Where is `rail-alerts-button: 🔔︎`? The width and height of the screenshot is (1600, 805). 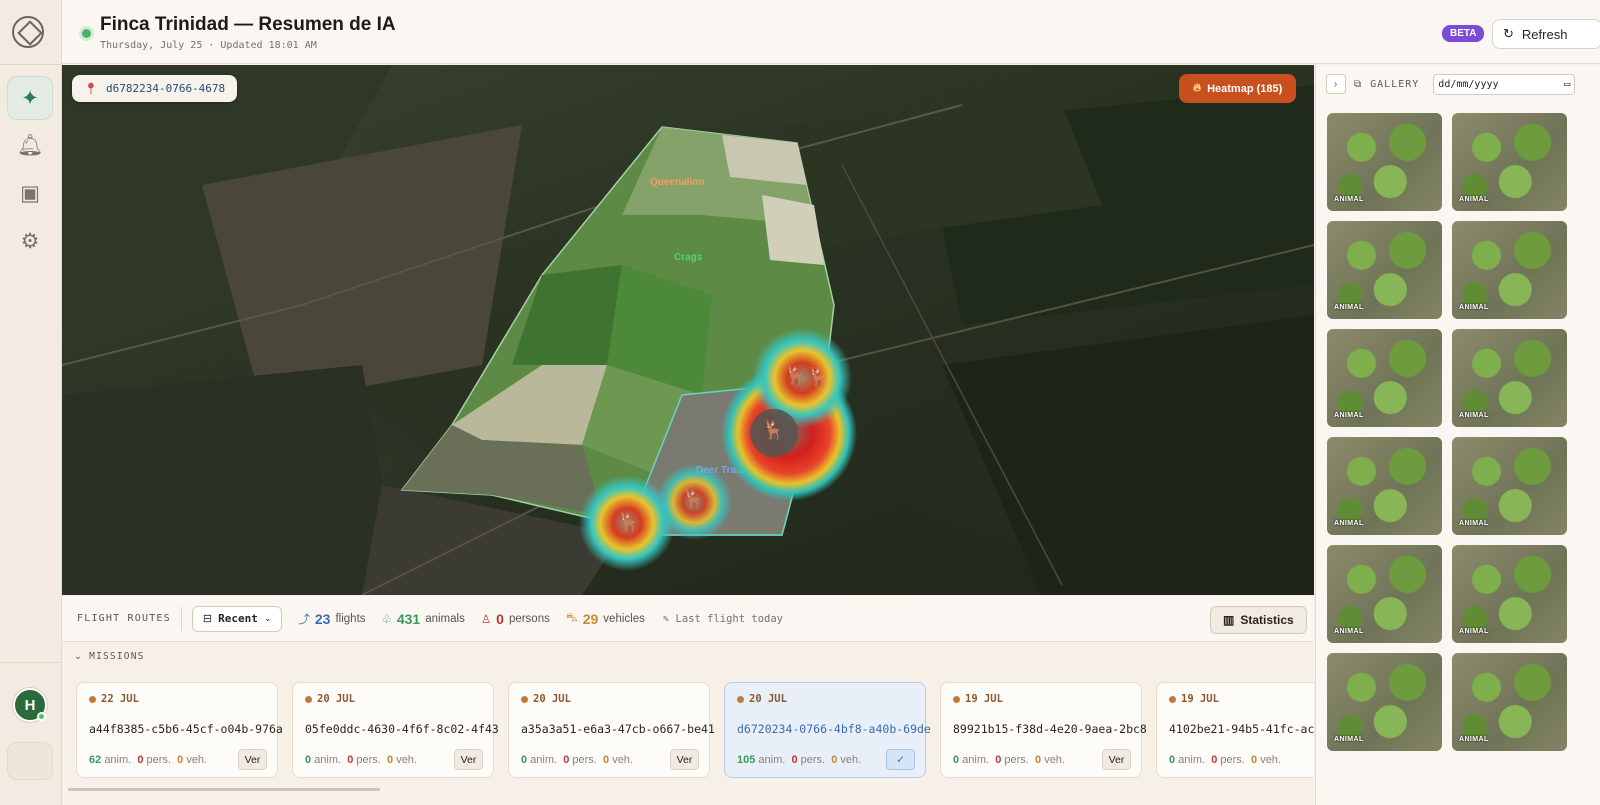 rail-alerts-button: 🔔︎ is located at coordinates (30, 146).